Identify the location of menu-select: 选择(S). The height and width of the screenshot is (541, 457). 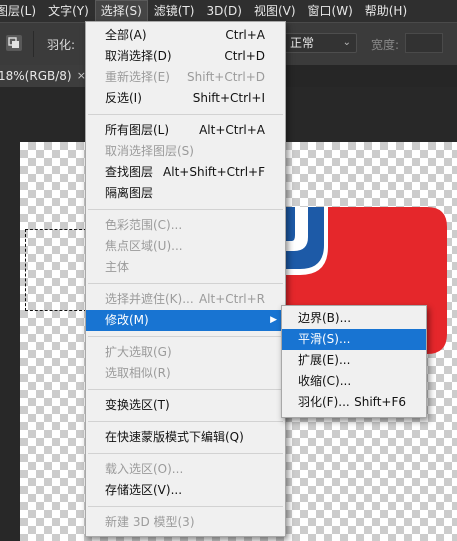
(121, 11).